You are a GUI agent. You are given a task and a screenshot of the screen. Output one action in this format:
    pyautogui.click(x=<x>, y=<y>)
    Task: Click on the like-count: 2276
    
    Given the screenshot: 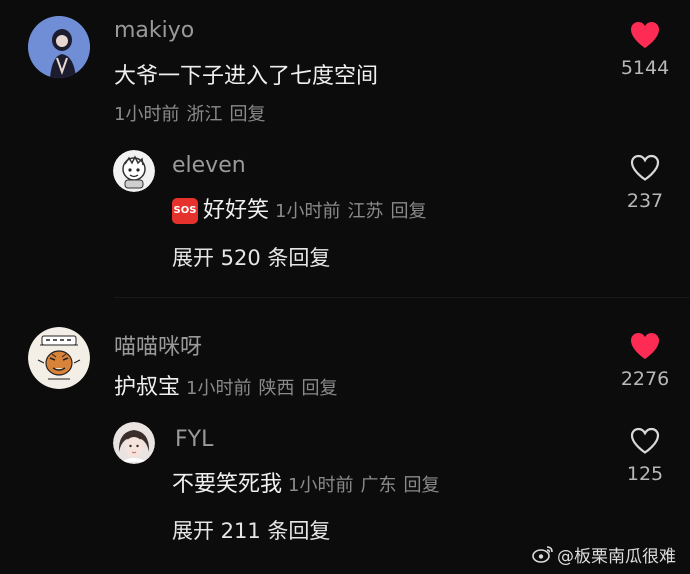 What is the action you would take?
    pyautogui.click(x=645, y=379)
    